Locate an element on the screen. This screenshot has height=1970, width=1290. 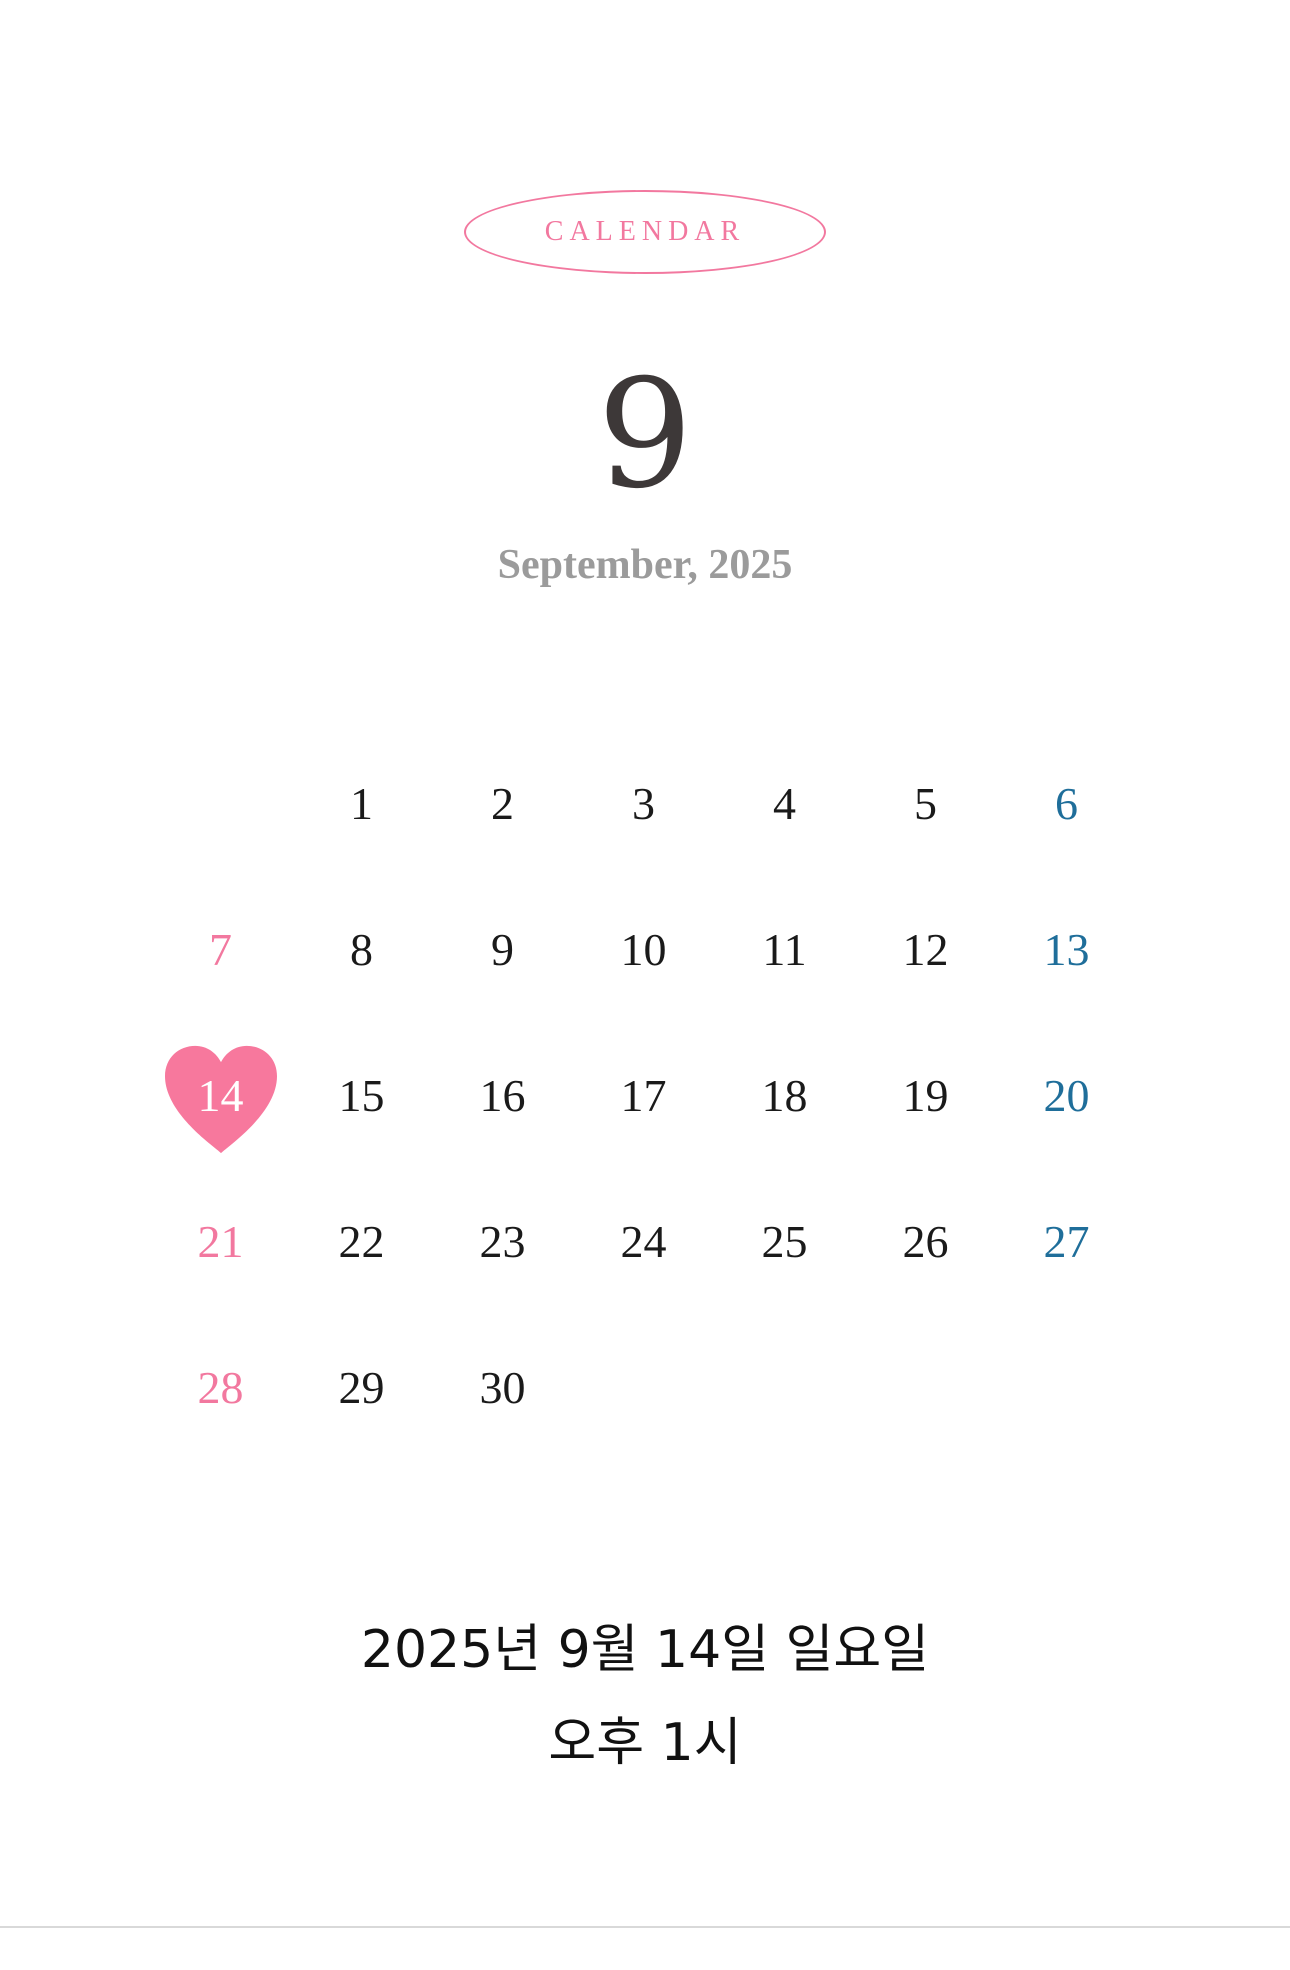
calendar-day-18: 18 is located at coordinates (784, 1095).